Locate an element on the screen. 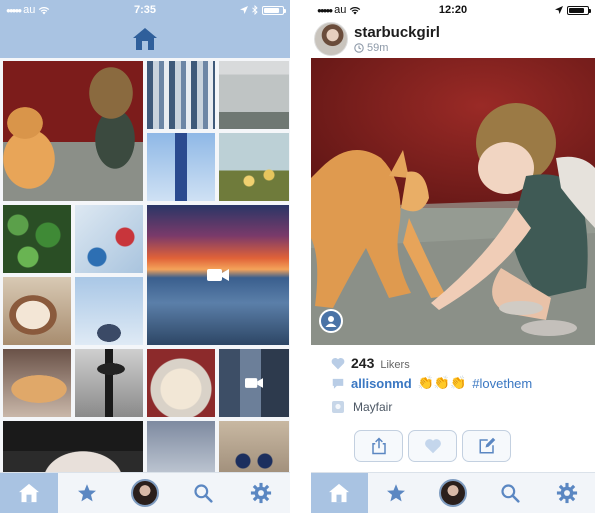  top-bar is located at coordinates (145, 39).